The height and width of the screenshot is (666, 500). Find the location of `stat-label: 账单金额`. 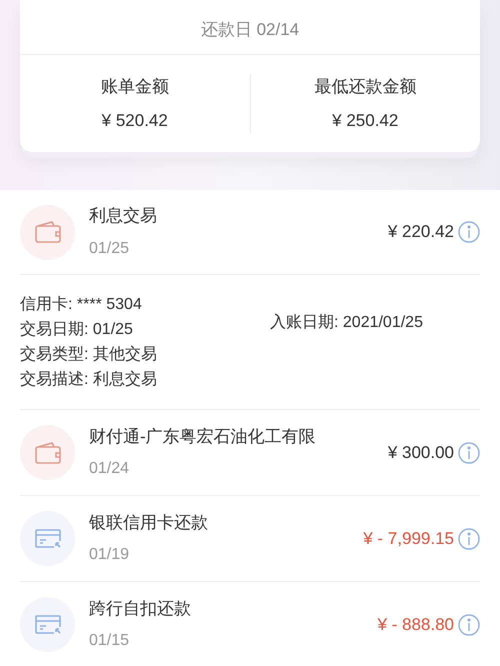

stat-label: 账单金额 is located at coordinates (134, 87).